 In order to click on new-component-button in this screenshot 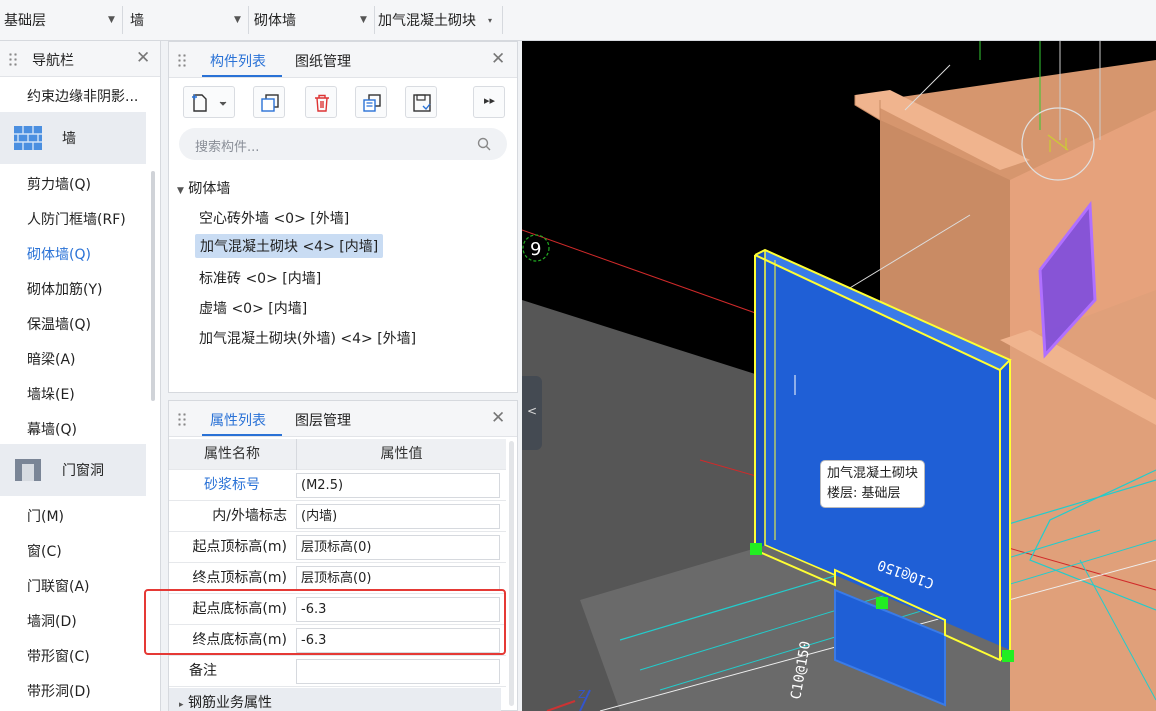, I will do `click(209, 102)`.